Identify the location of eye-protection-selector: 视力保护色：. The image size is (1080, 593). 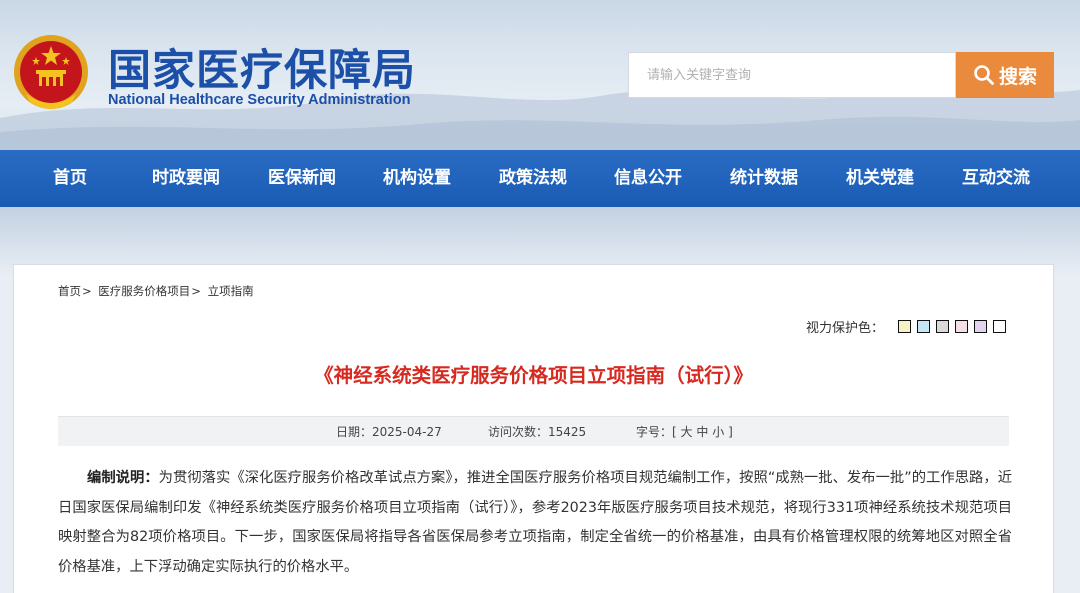
(906, 326).